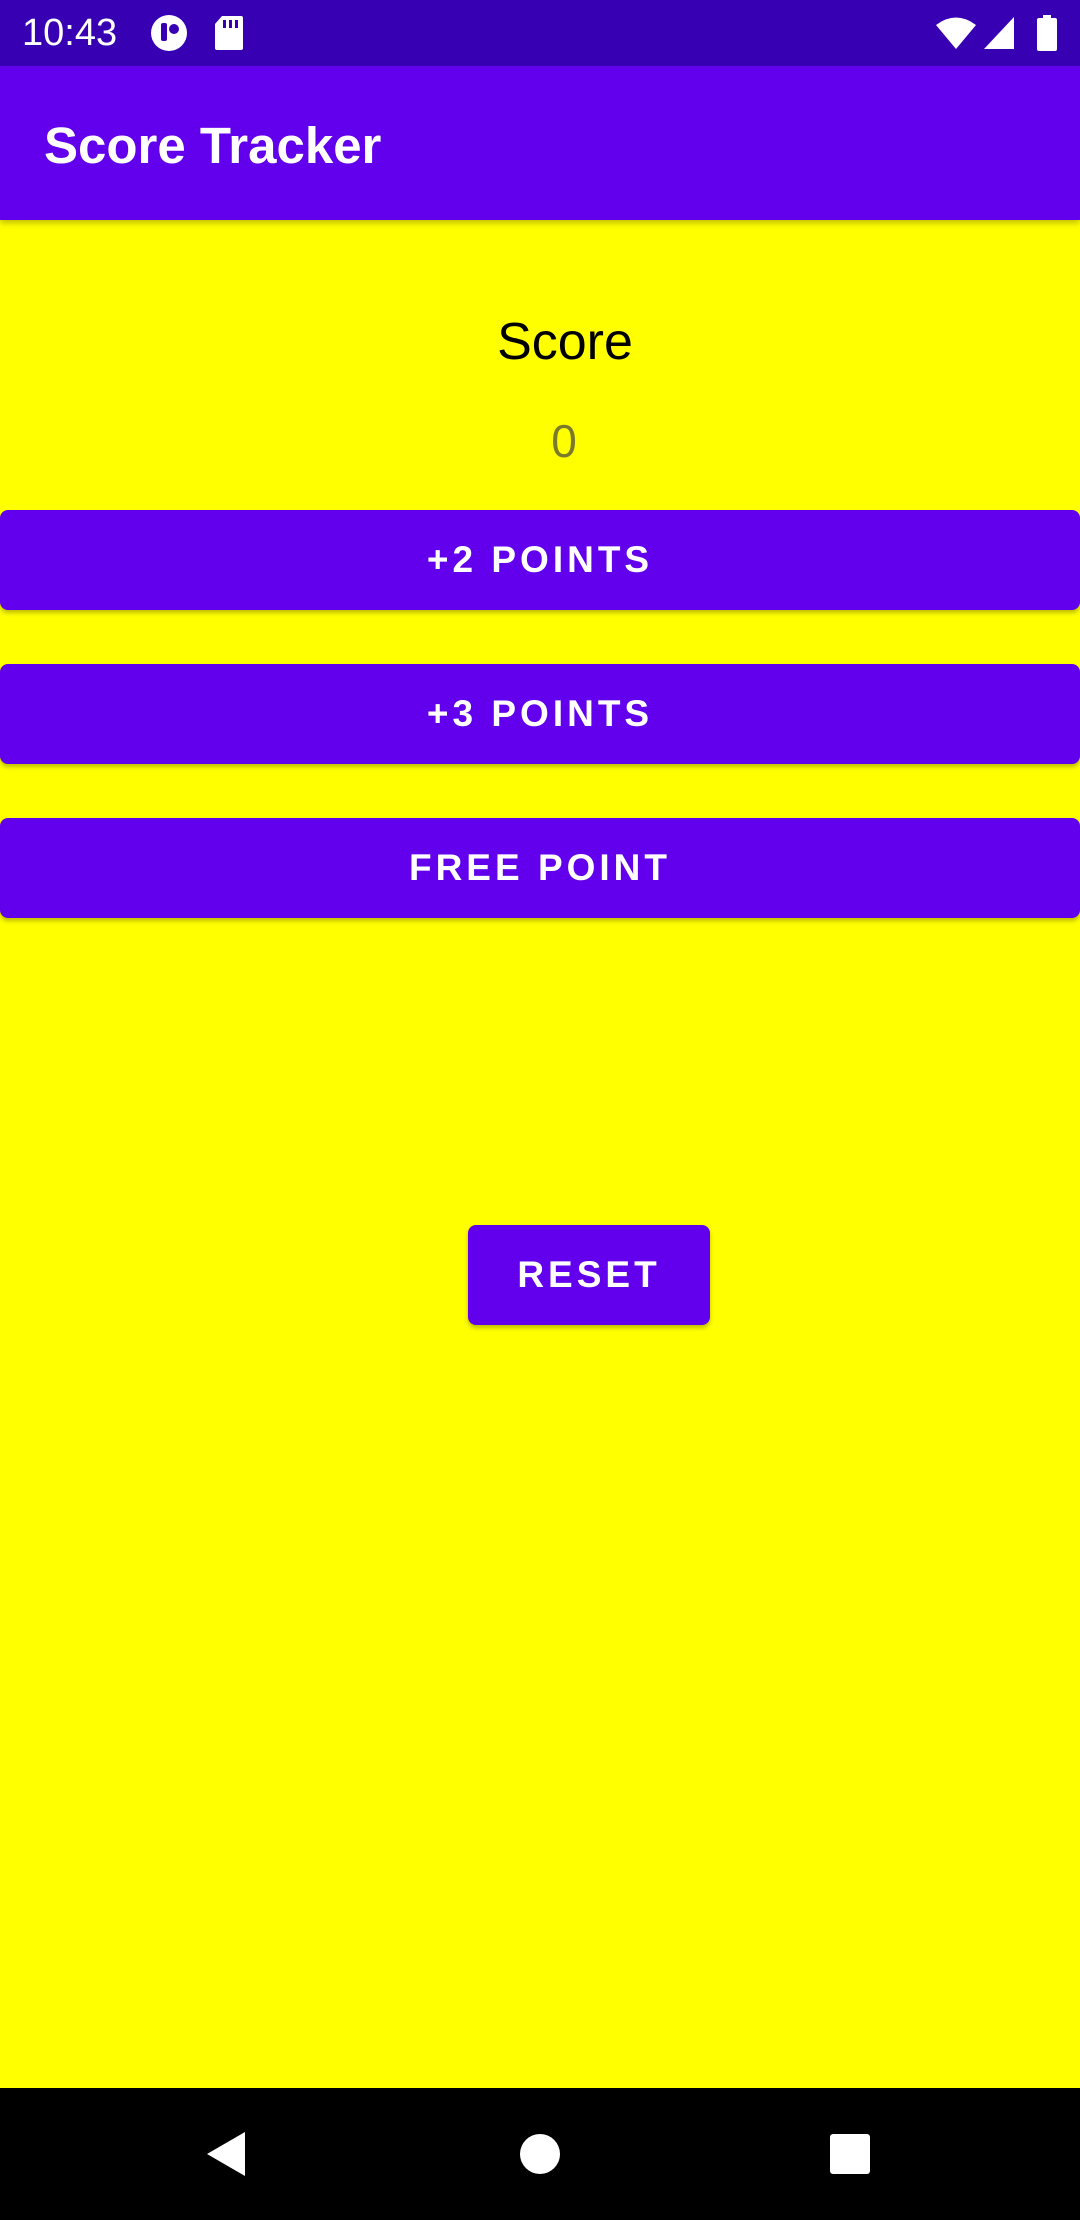 This screenshot has width=1080, height=2220. What do you see at coordinates (956, 33) in the screenshot?
I see `wifi-icon` at bounding box center [956, 33].